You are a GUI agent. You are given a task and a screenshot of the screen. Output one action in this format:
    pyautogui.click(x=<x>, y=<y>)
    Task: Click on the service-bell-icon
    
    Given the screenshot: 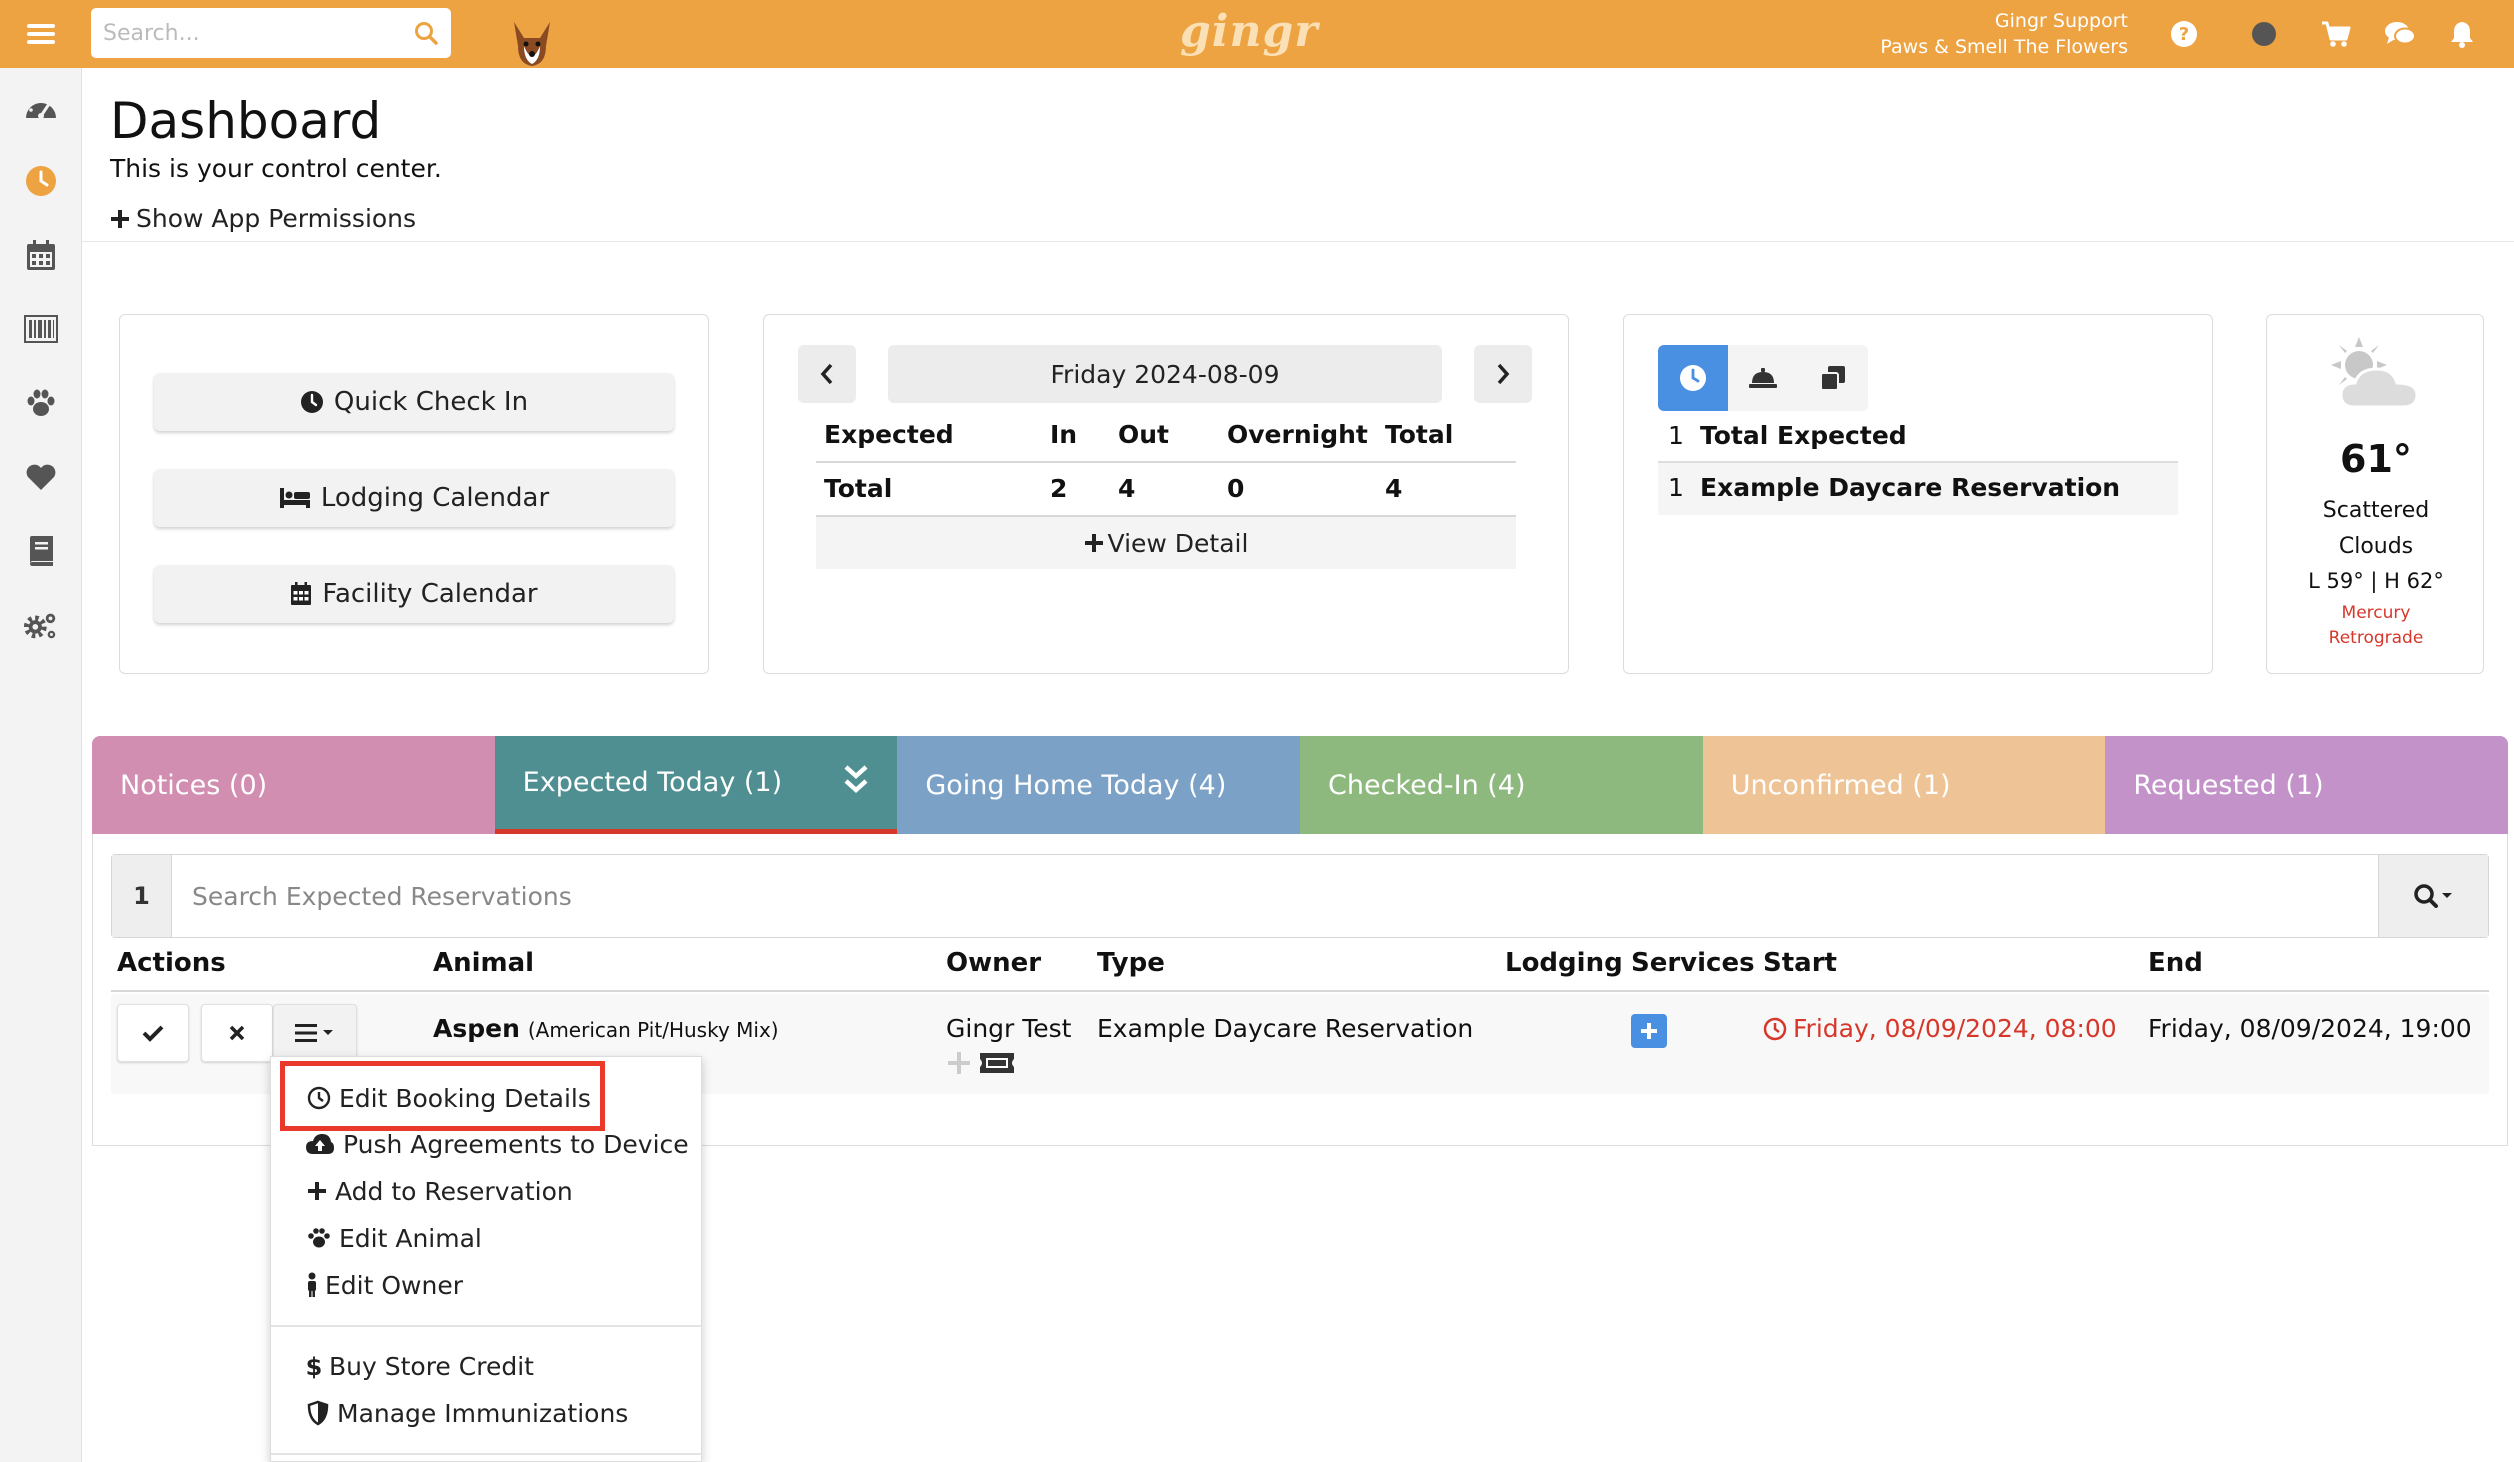 What is the action you would take?
    pyautogui.click(x=1763, y=378)
    